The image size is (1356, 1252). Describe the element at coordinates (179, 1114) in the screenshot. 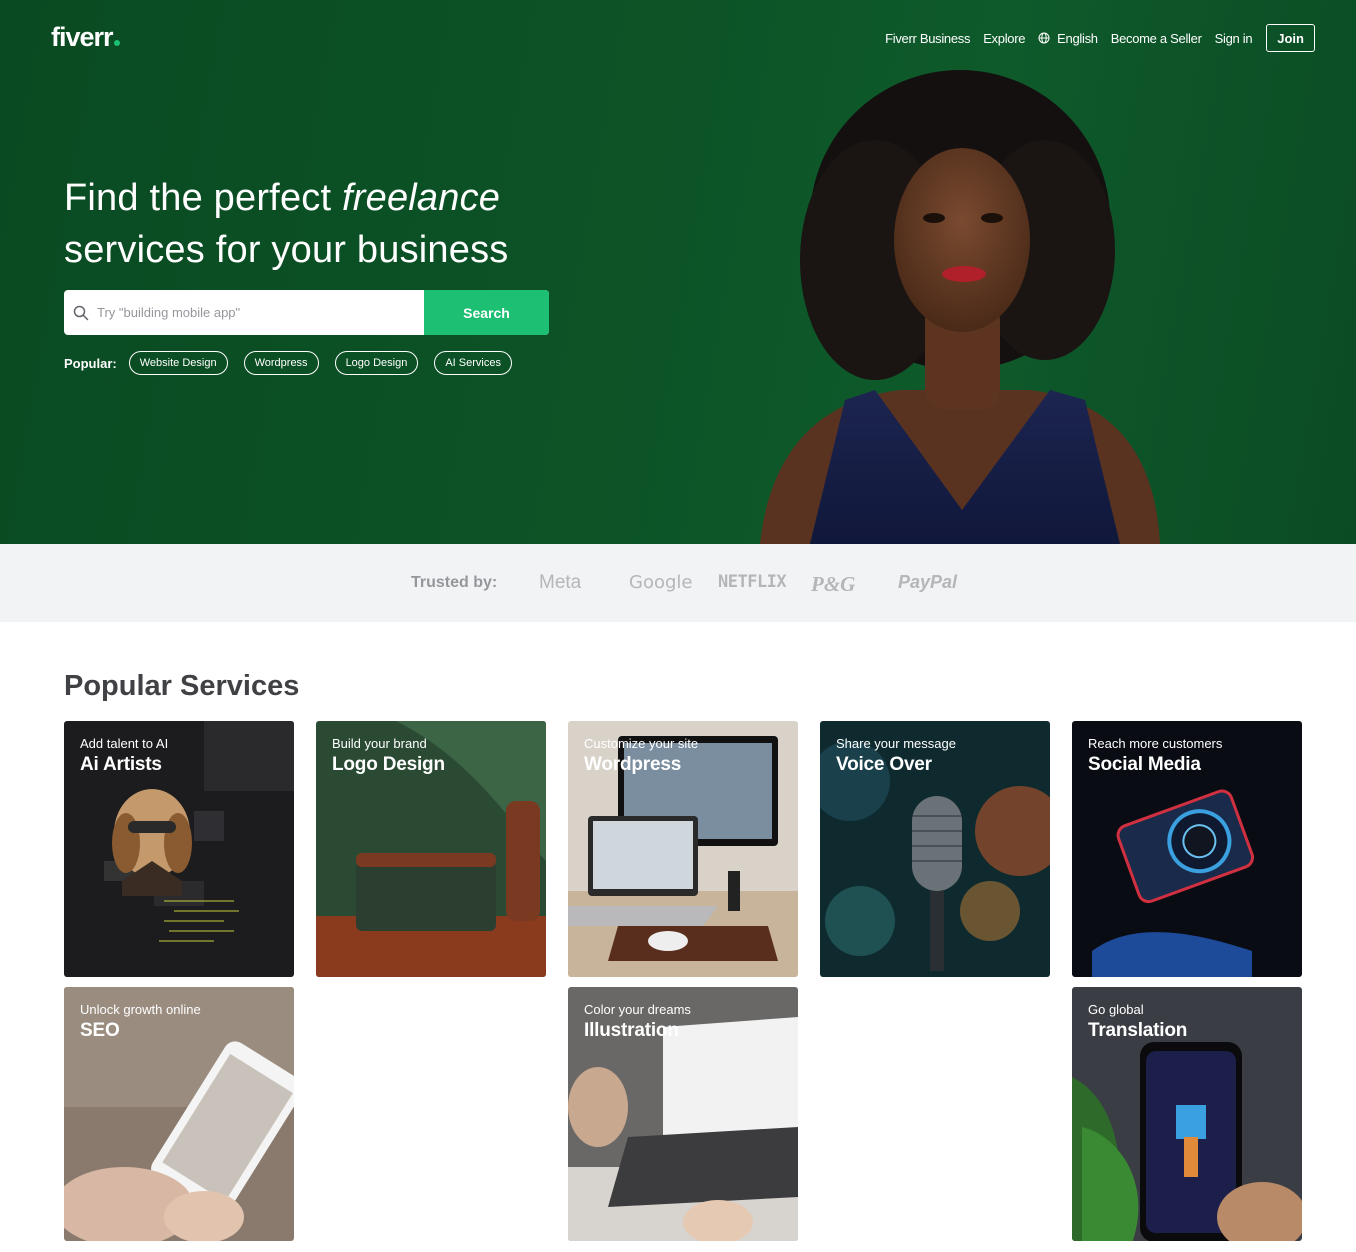

I see `service-card-seo: Unlock growth online SEO` at that location.